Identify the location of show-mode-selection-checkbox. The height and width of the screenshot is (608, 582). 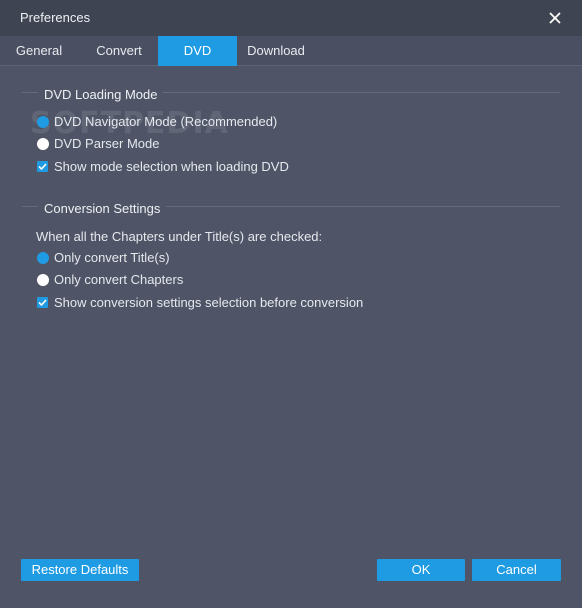
(42, 166).